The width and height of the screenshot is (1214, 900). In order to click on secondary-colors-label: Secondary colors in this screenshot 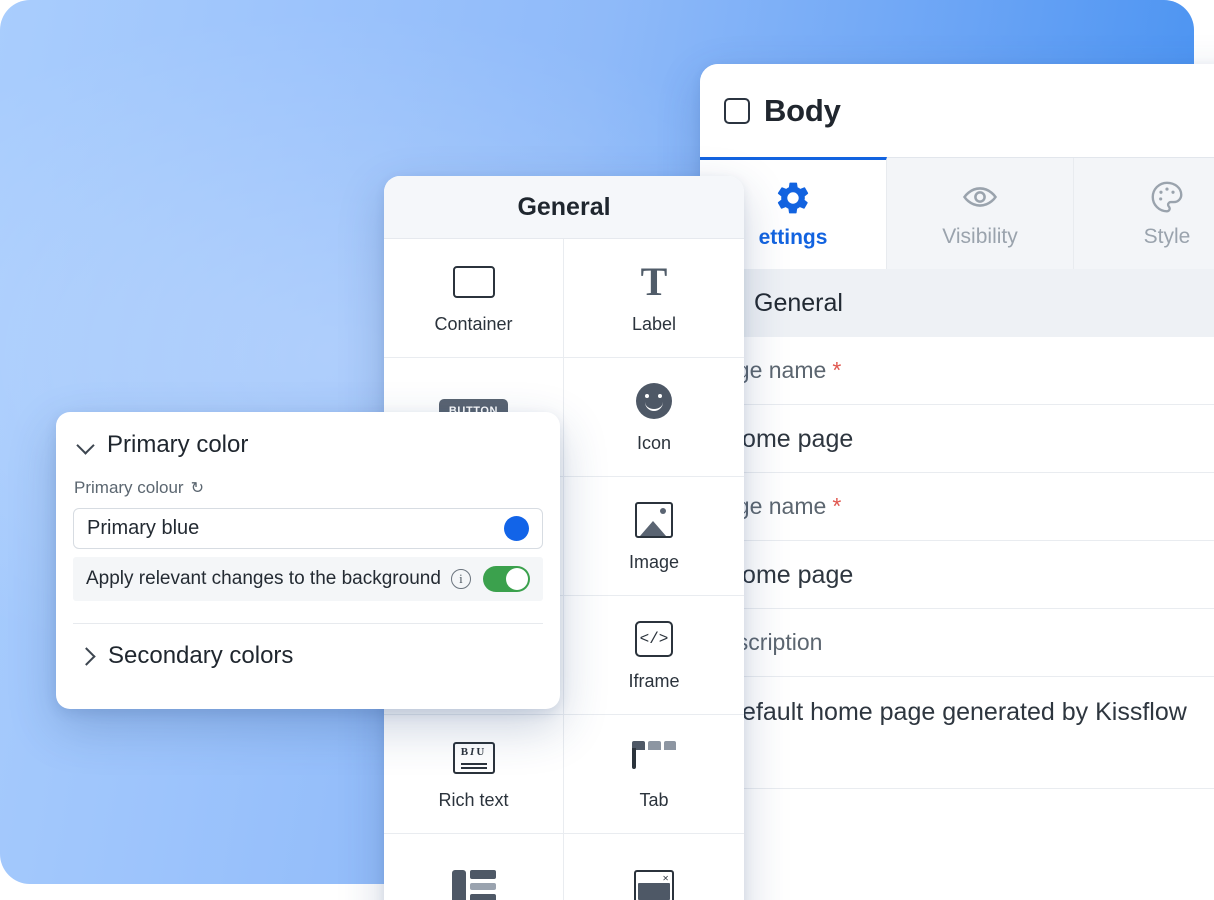, I will do `click(201, 655)`.